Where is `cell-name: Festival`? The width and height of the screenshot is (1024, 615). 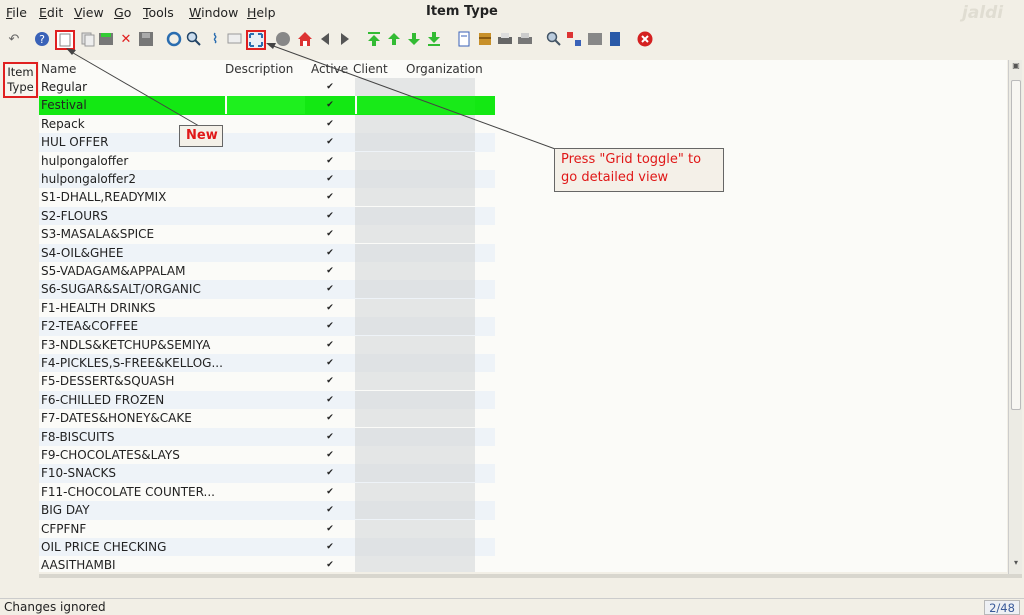 cell-name: Festival is located at coordinates (132, 105).